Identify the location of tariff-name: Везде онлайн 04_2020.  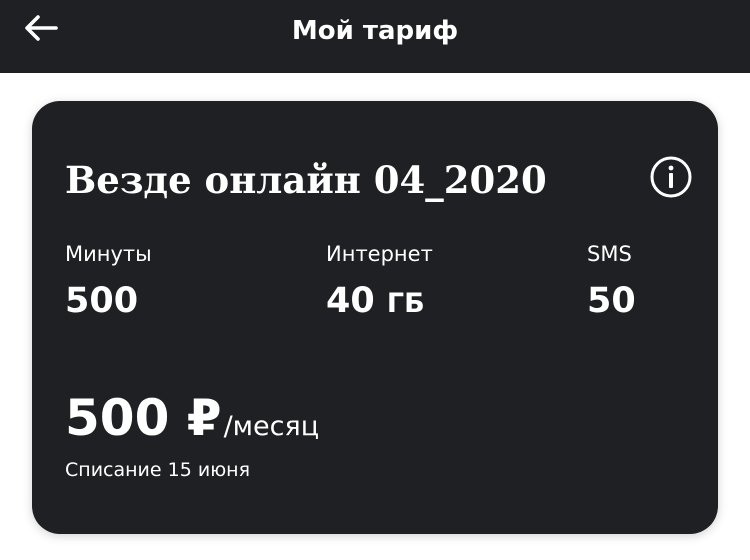
(306, 180).